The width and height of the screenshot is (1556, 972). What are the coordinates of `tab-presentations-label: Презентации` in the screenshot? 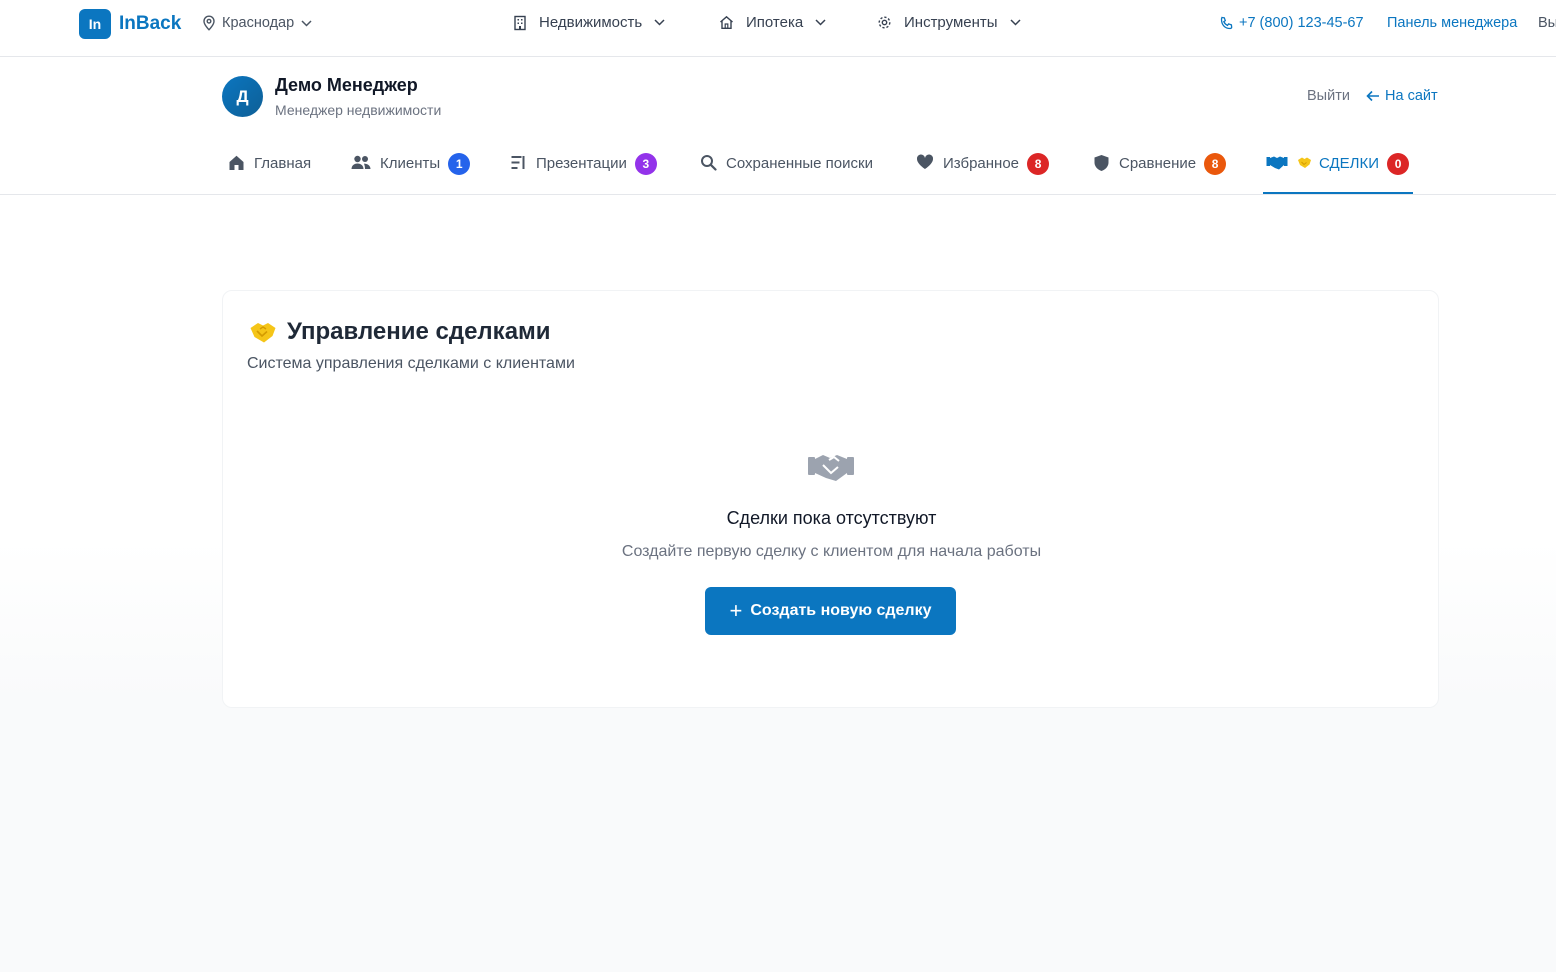 It's located at (581, 163).